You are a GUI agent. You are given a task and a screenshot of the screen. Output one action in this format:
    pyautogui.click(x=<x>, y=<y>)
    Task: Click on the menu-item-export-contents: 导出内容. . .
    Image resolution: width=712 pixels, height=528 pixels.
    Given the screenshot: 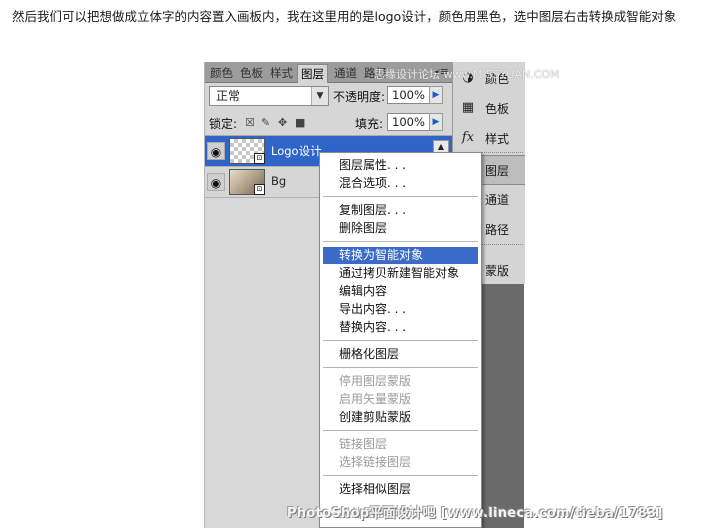 What is the action you would take?
    pyautogui.click(x=400, y=309)
    